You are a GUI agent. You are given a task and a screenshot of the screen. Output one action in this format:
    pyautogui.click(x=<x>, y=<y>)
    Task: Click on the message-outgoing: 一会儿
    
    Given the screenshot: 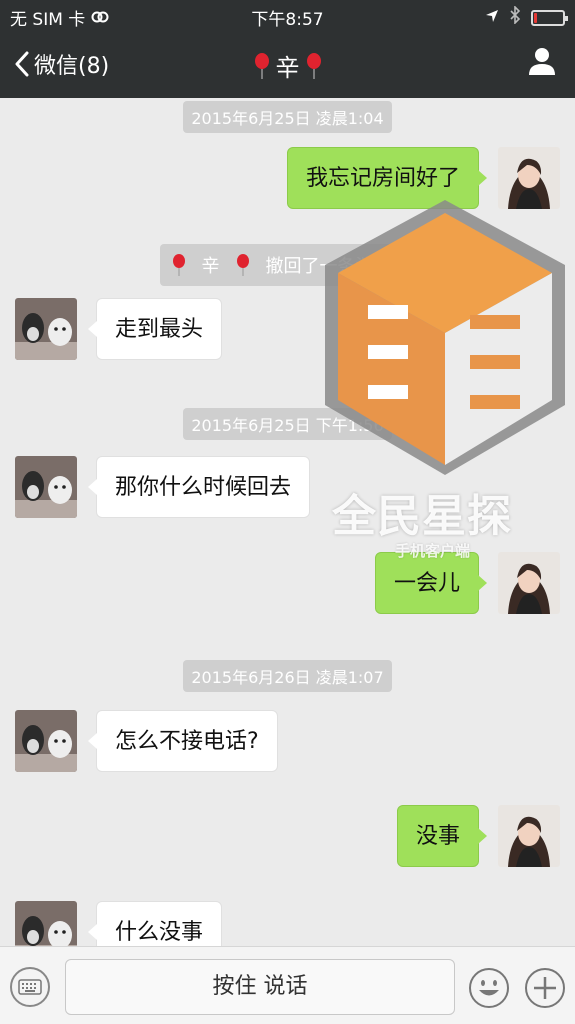 What is the action you would take?
    pyautogui.click(x=287, y=583)
    